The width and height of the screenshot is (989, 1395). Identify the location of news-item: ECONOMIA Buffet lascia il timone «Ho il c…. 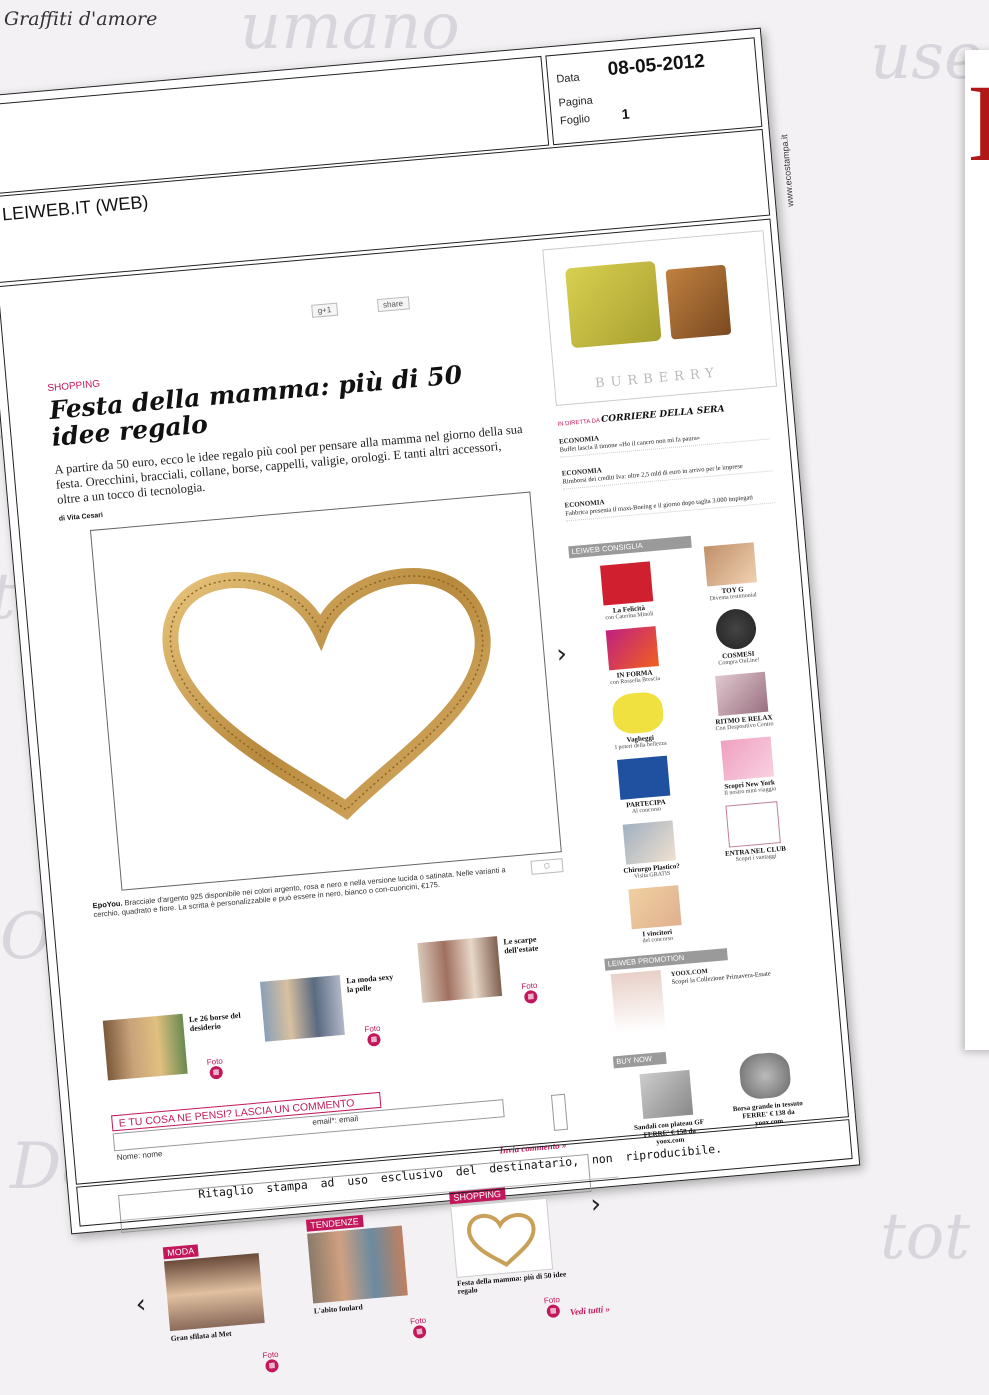
(664, 439).